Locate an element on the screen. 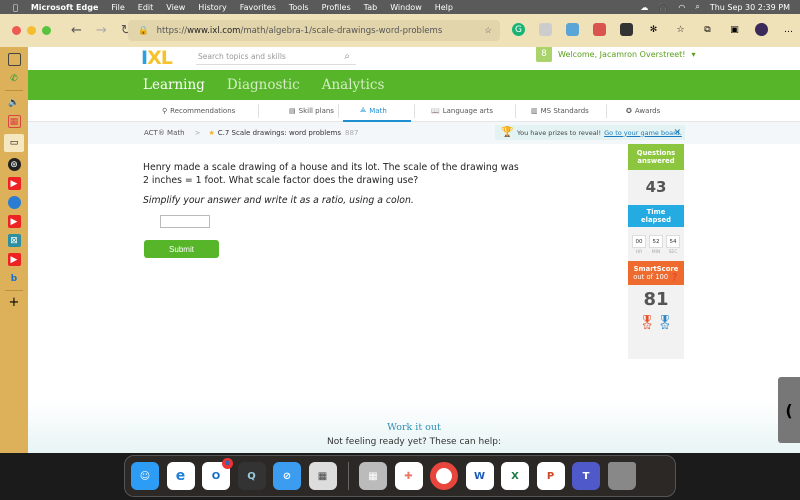 The height and width of the screenshot is (500, 800). menu-help: Help is located at coordinates (444, 7).